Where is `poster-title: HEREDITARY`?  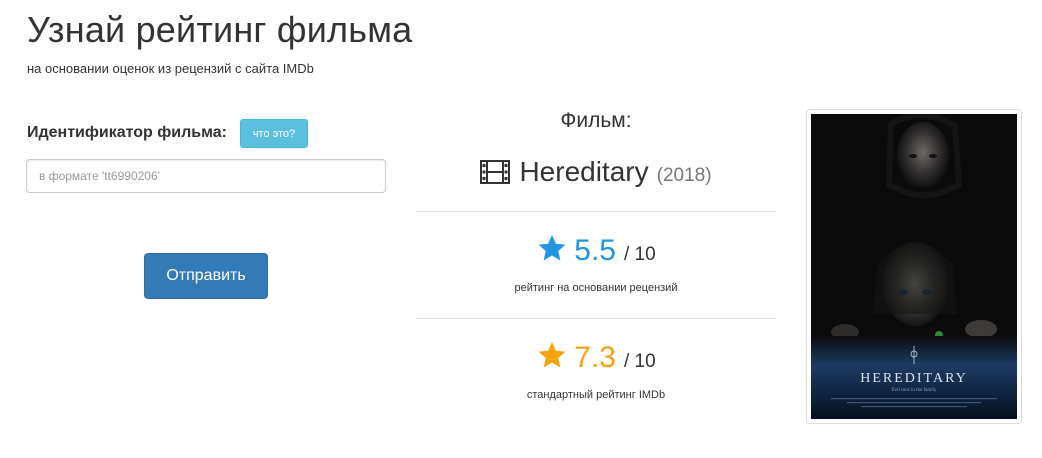 poster-title: HEREDITARY is located at coordinates (914, 378).